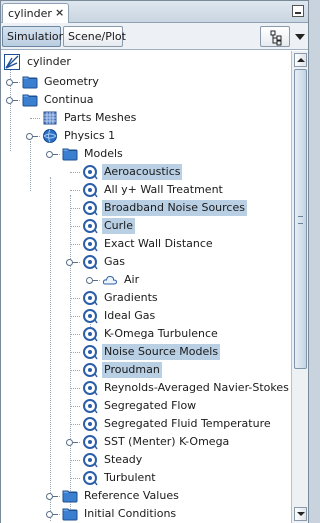 The width and height of the screenshot is (320, 523). Describe the element at coordinates (146, 280) in the screenshot. I see `tree-row: Air` at that location.